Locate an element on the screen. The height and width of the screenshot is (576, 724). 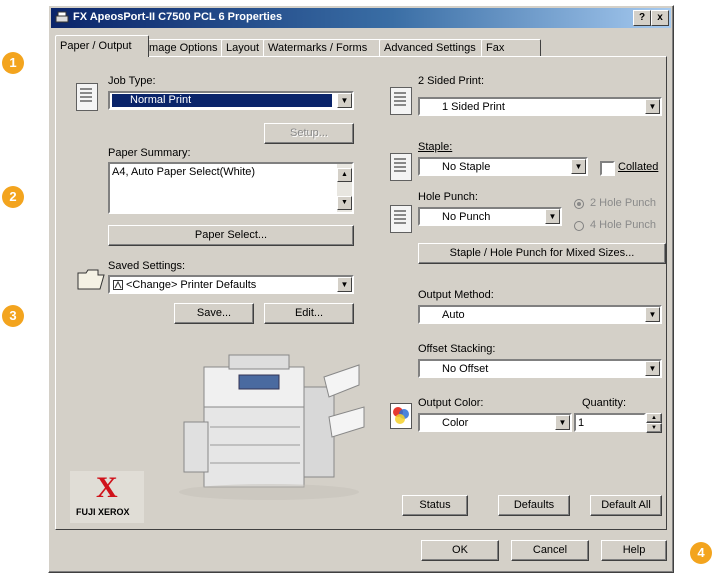
job-type-value: Normal Print is located at coordinates (222, 100).